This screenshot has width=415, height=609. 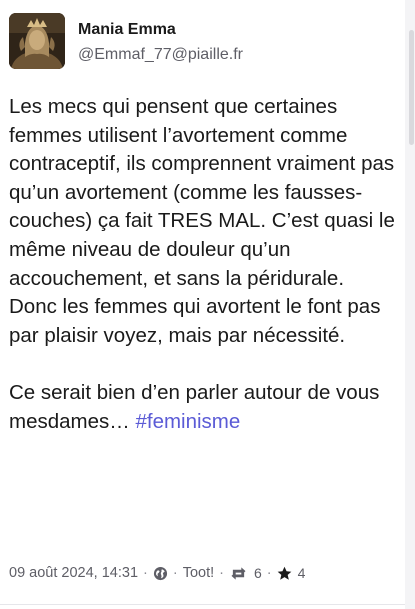 What do you see at coordinates (160, 573) in the screenshot?
I see `globe-icon` at bounding box center [160, 573].